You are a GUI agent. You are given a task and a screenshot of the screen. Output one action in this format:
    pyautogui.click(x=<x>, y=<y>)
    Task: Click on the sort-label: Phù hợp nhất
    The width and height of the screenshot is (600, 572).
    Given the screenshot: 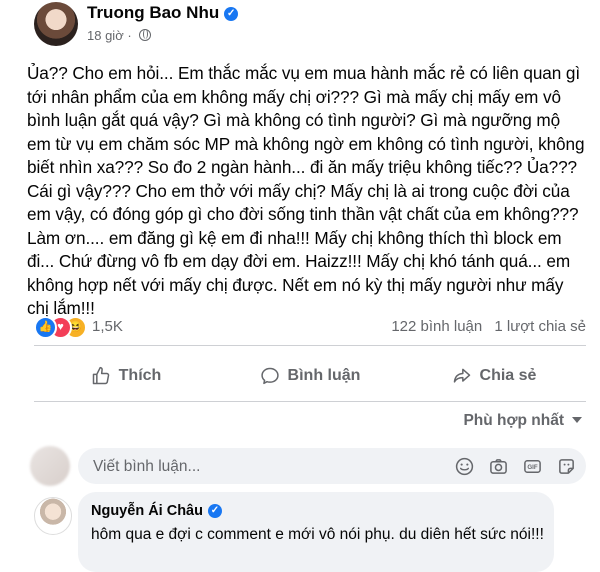 What is the action you would take?
    pyautogui.click(x=513, y=420)
    